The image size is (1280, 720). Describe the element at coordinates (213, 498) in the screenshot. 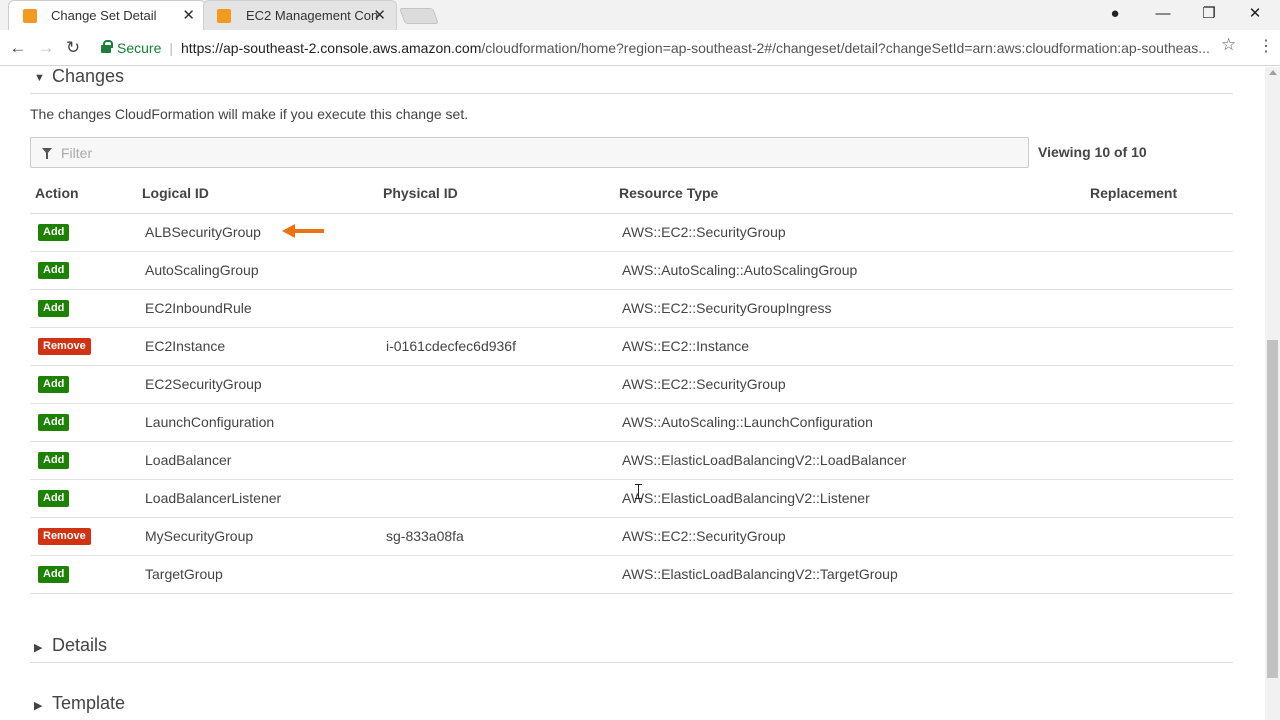

I see `logical-id-cell: LoadBalancerListener` at that location.